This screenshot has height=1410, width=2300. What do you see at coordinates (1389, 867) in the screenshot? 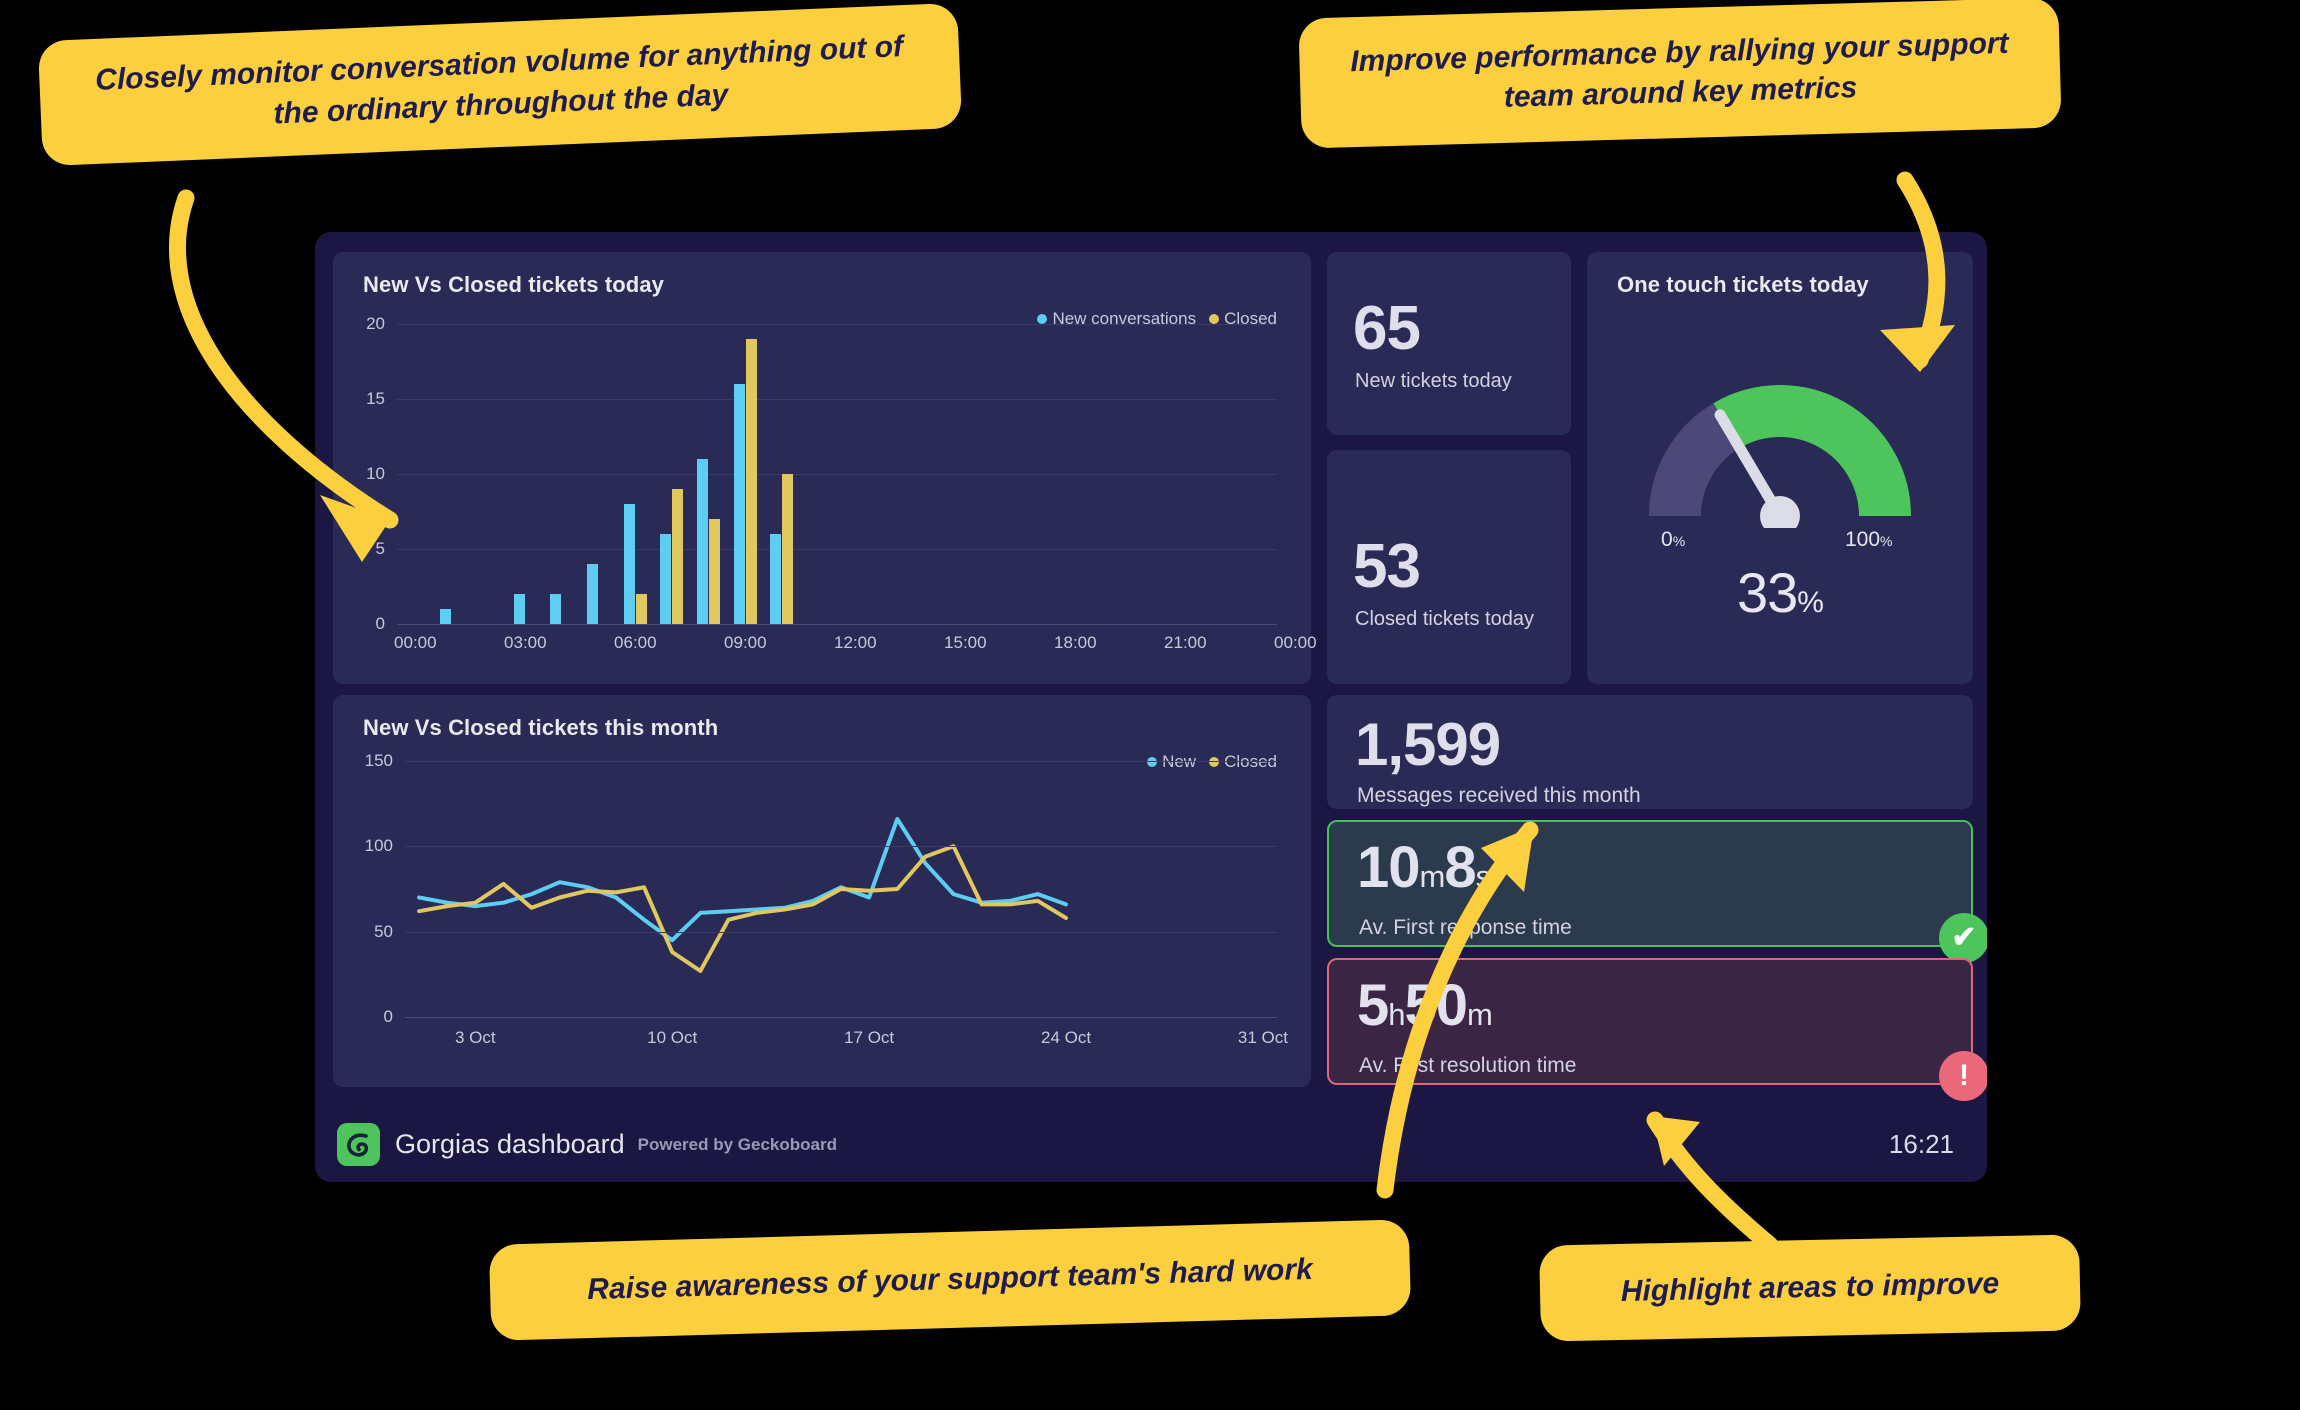
I see `first-response-minutes: 10` at bounding box center [1389, 867].